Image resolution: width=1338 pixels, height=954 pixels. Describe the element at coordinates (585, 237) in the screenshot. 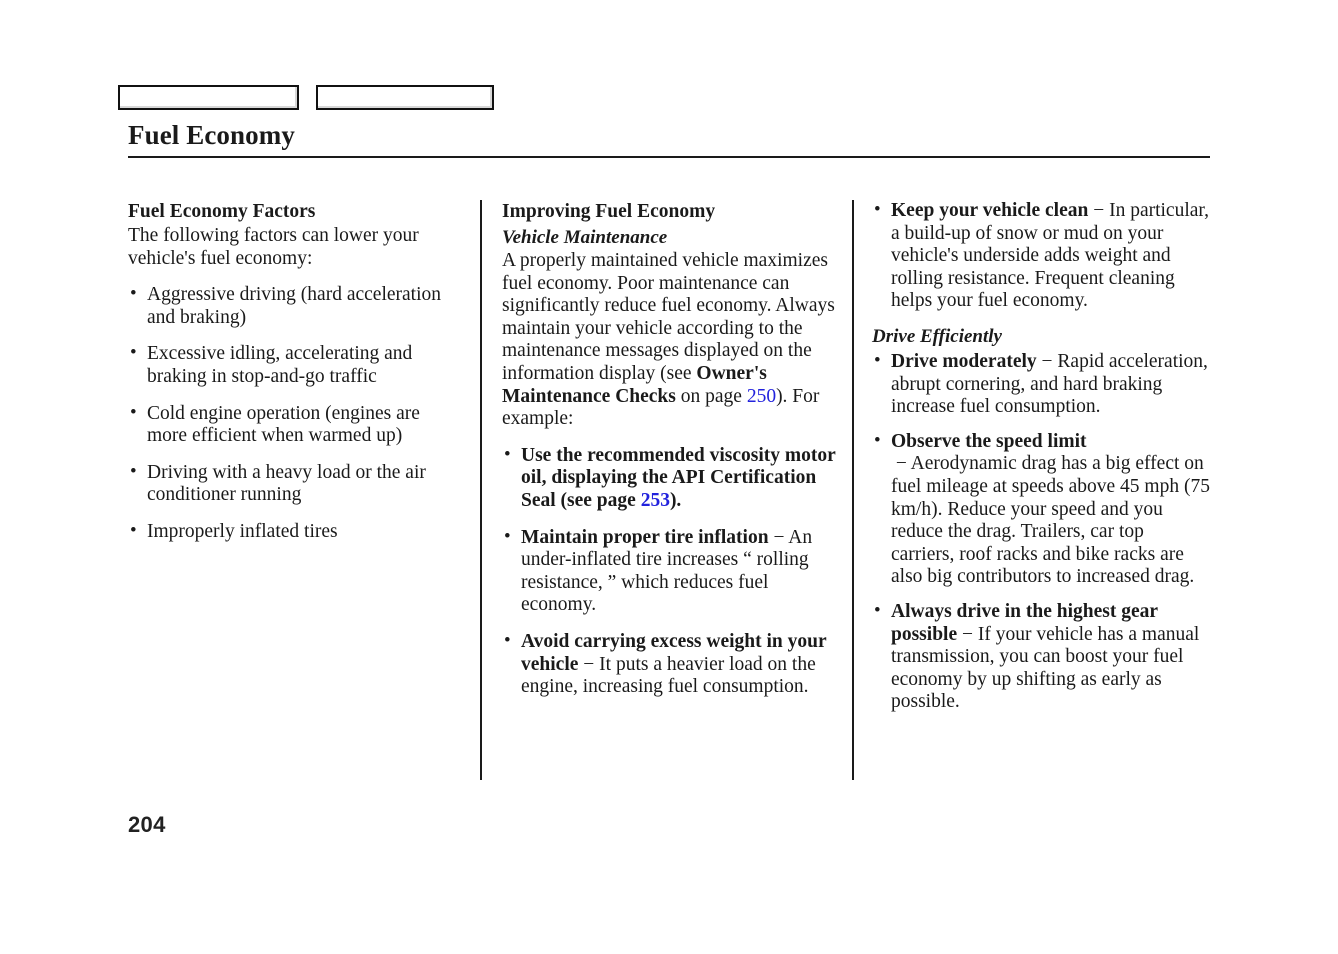

I see `subheading-vehicle-maintenance: Vehicle Maintenance` at that location.